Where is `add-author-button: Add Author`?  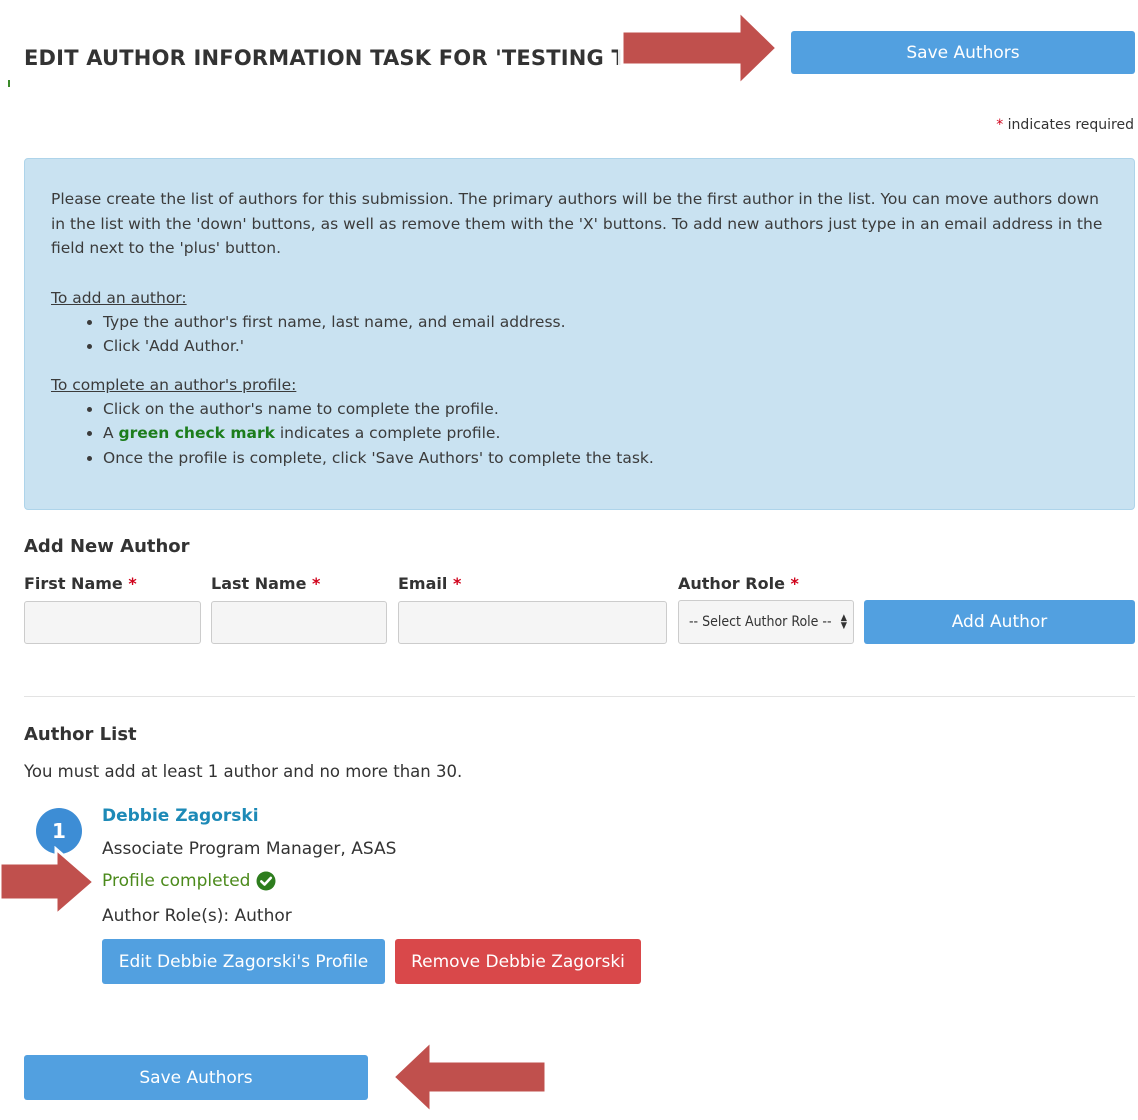
add-author-button: Add Author is located at coordinates (999, 622).